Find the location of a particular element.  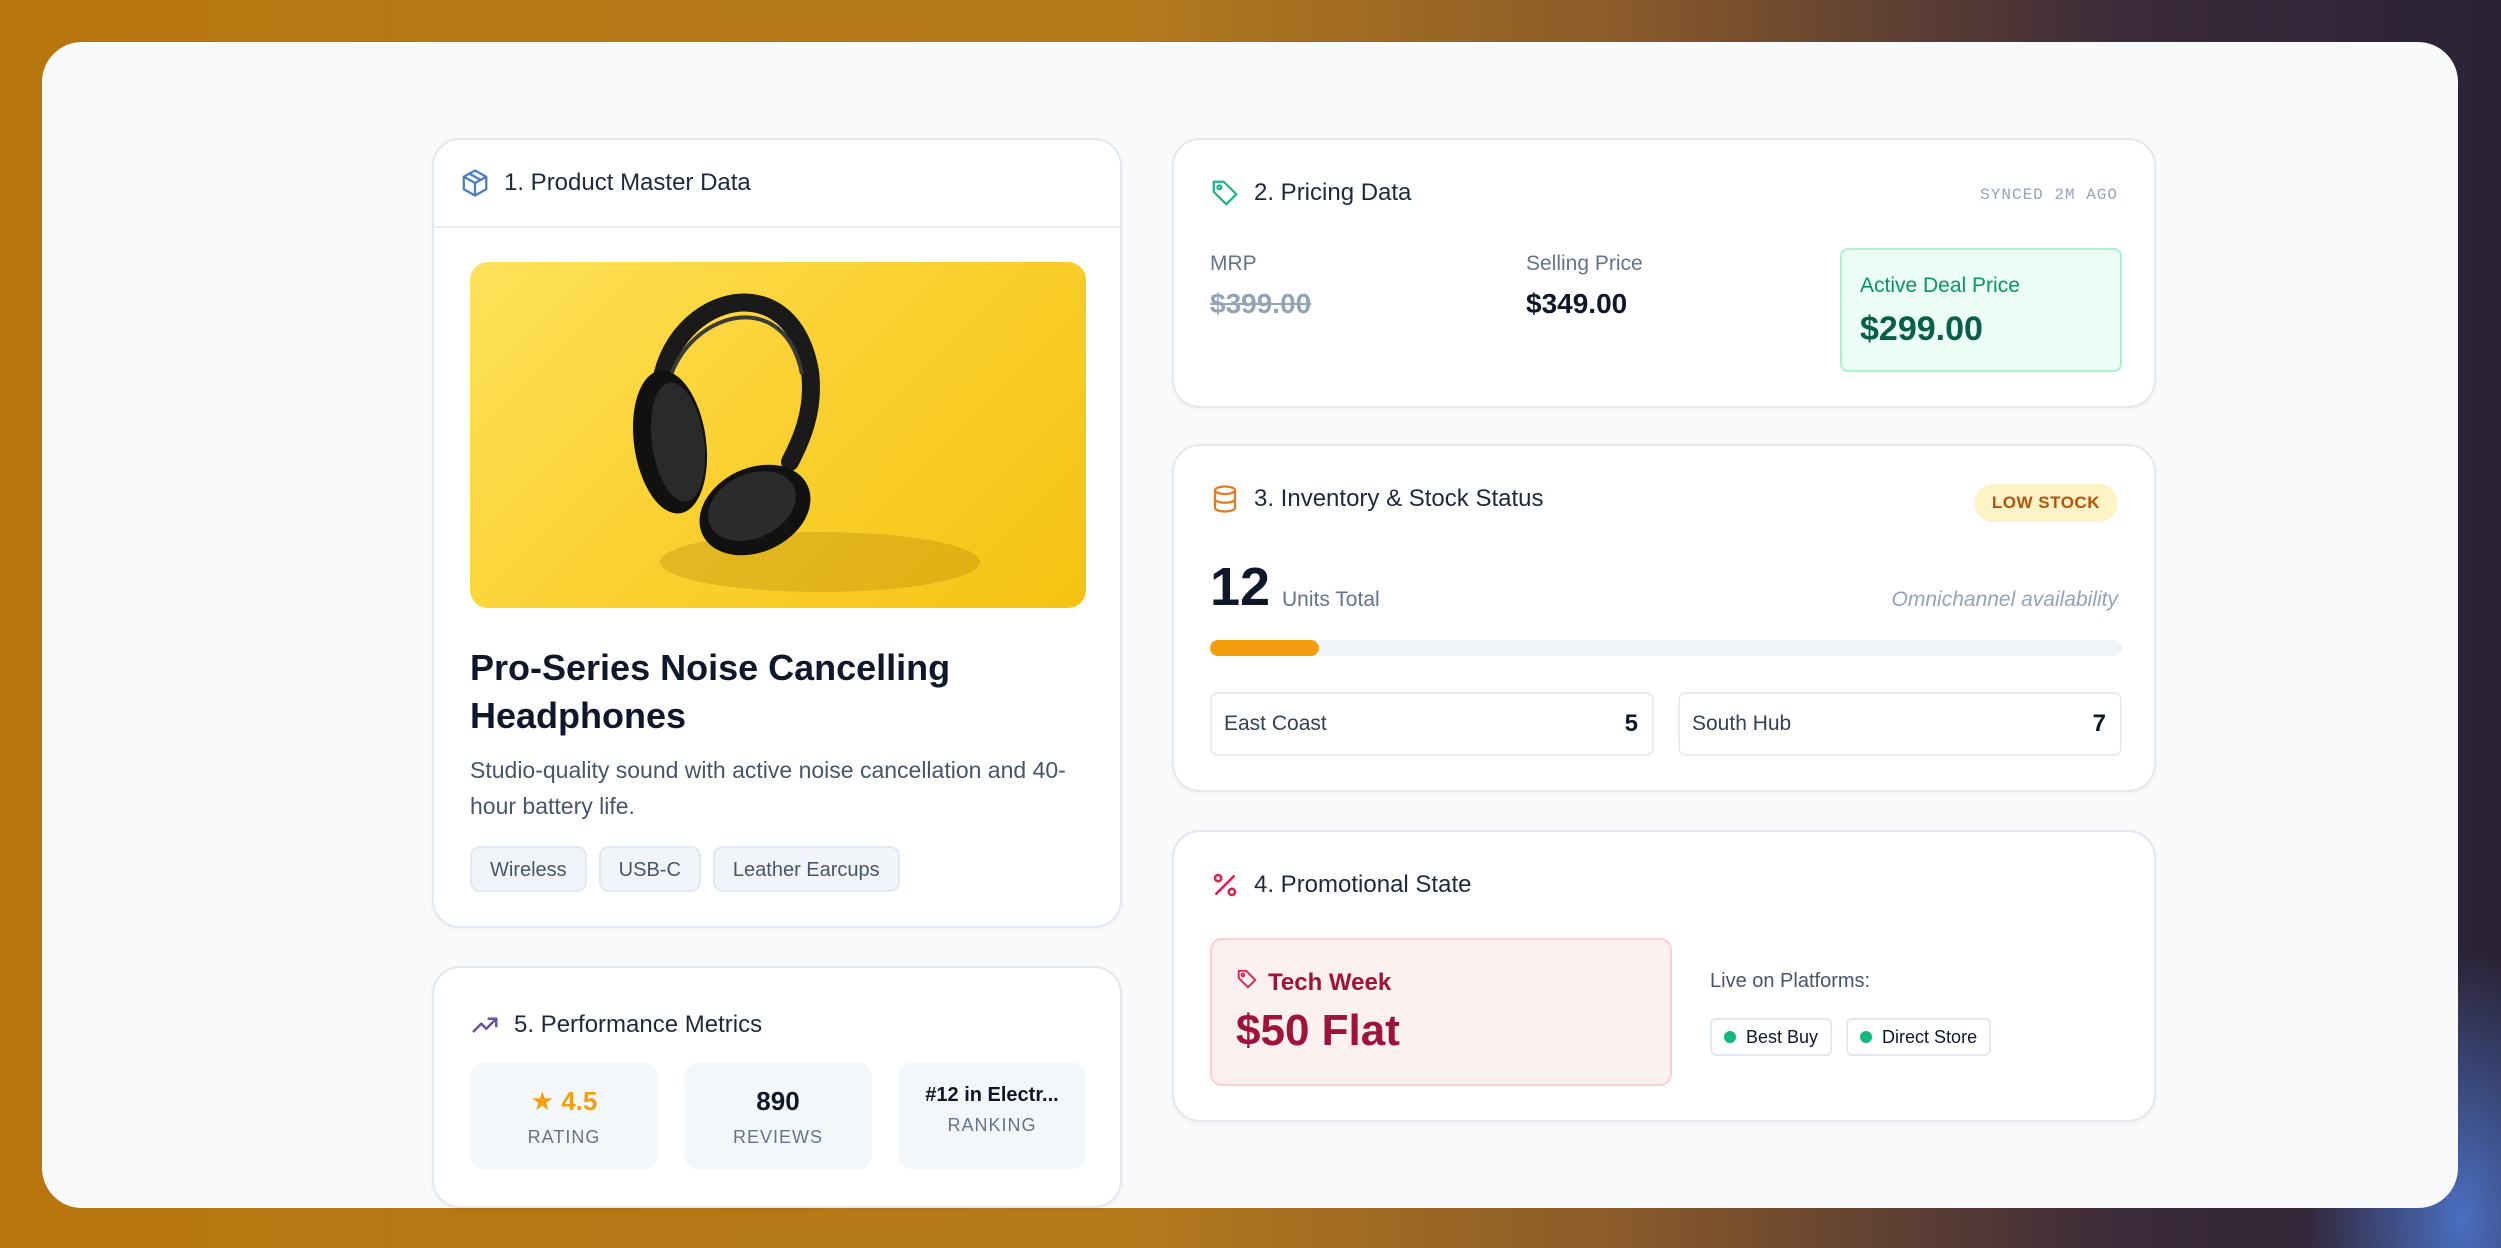

tag-chip: USB-C is located at coordinates (649, 869).